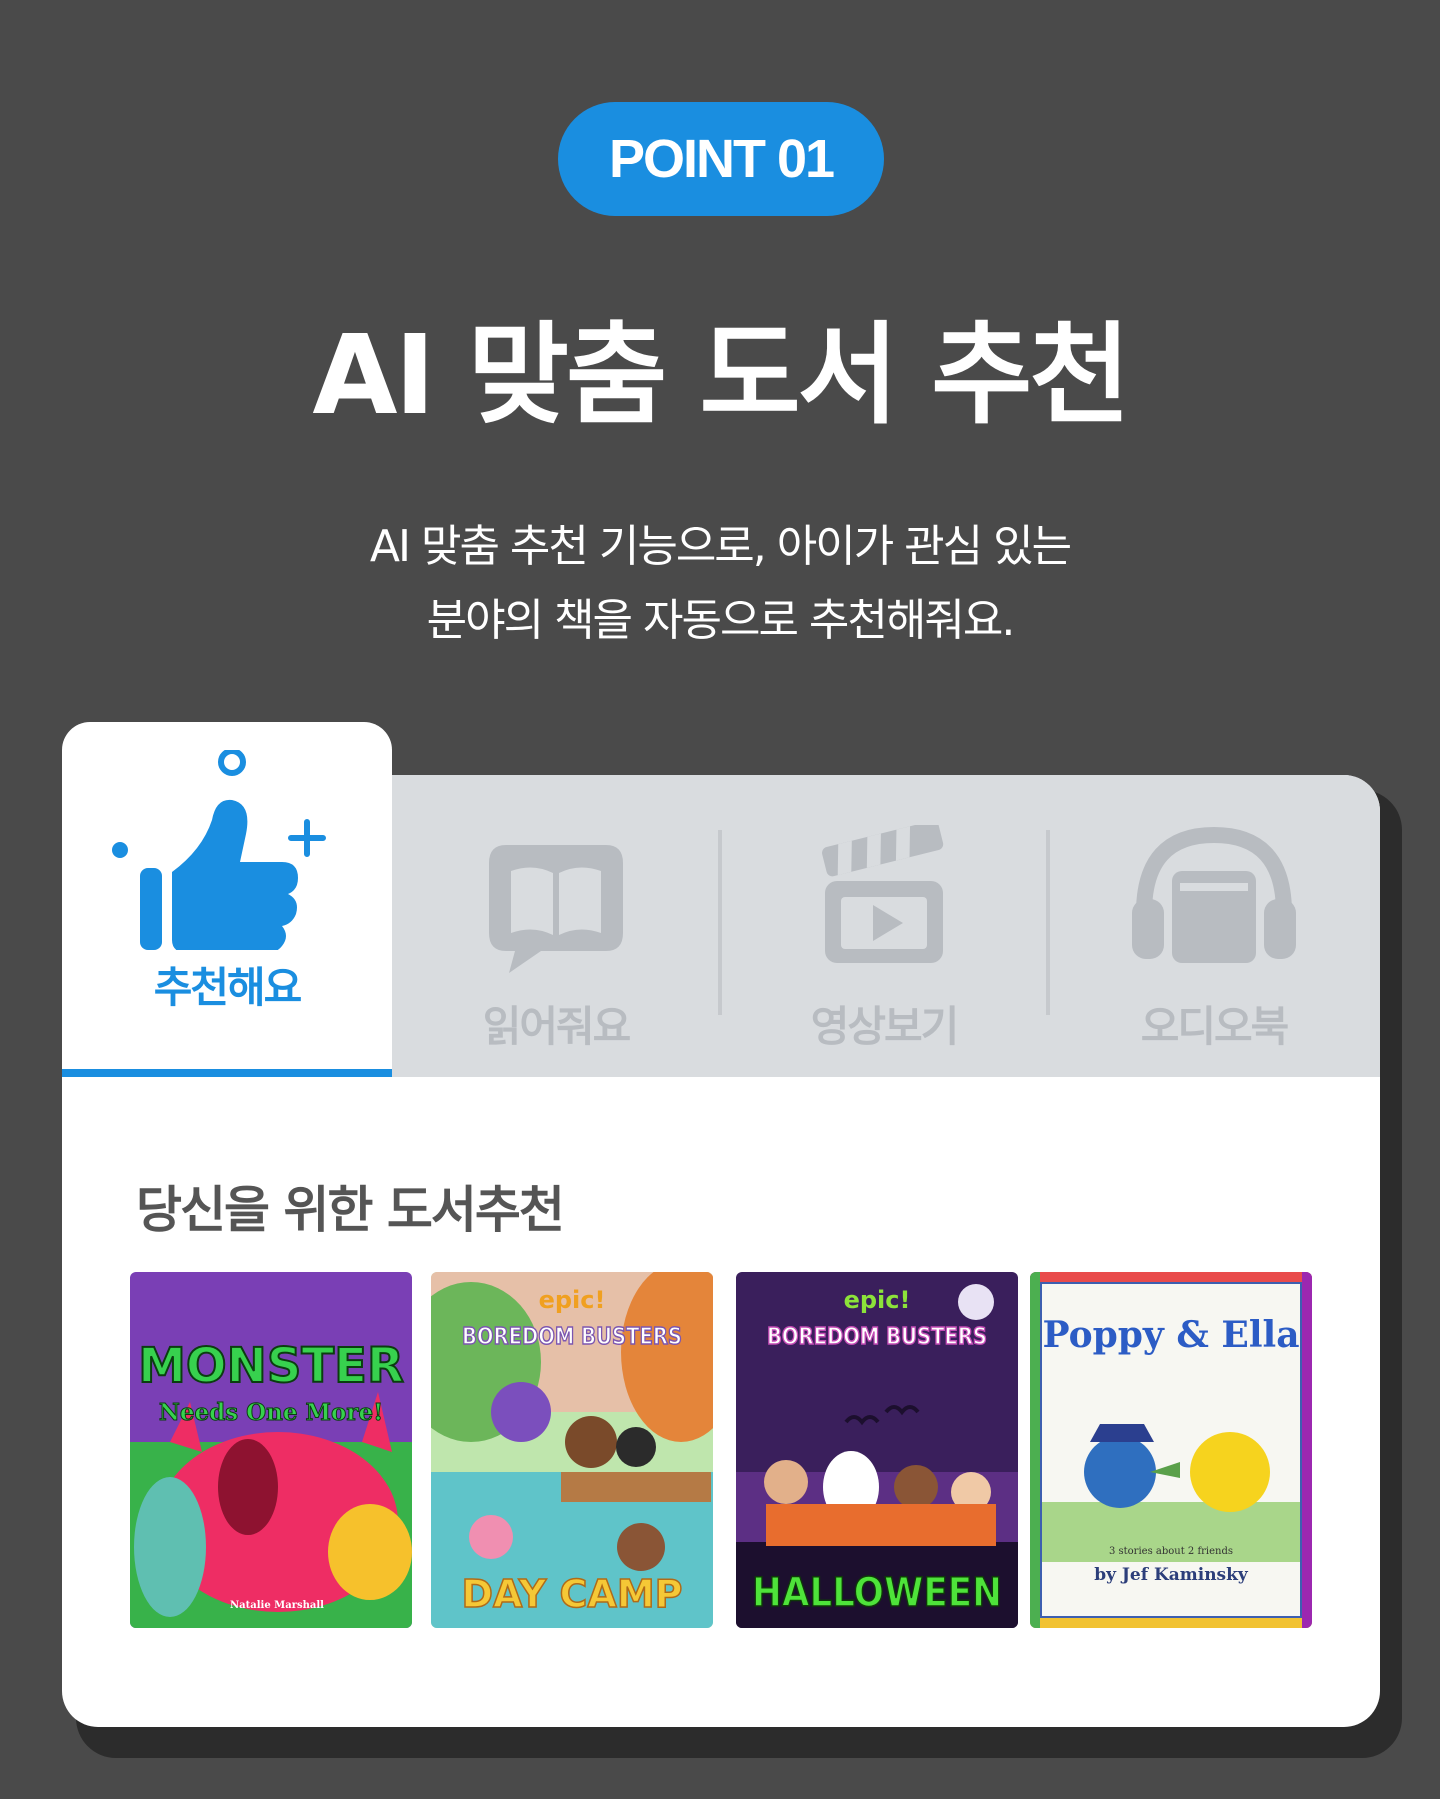 The image size is (1440, 1799). What do you see at coordinates (277, 1605) in the screenshot?
I see `book-author: Natalie Marshall` at bounding box center [277, 1605].